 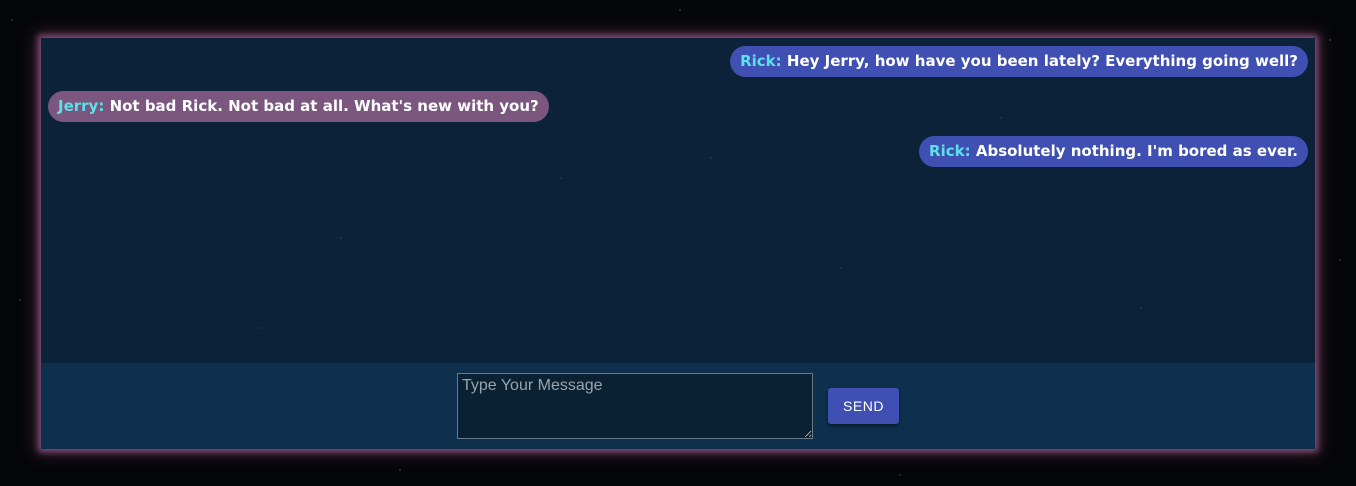 What do you see at coordinates (863, 406) in the screenshot?
I see `send-button: SEND` at bounding box center [863, 406].